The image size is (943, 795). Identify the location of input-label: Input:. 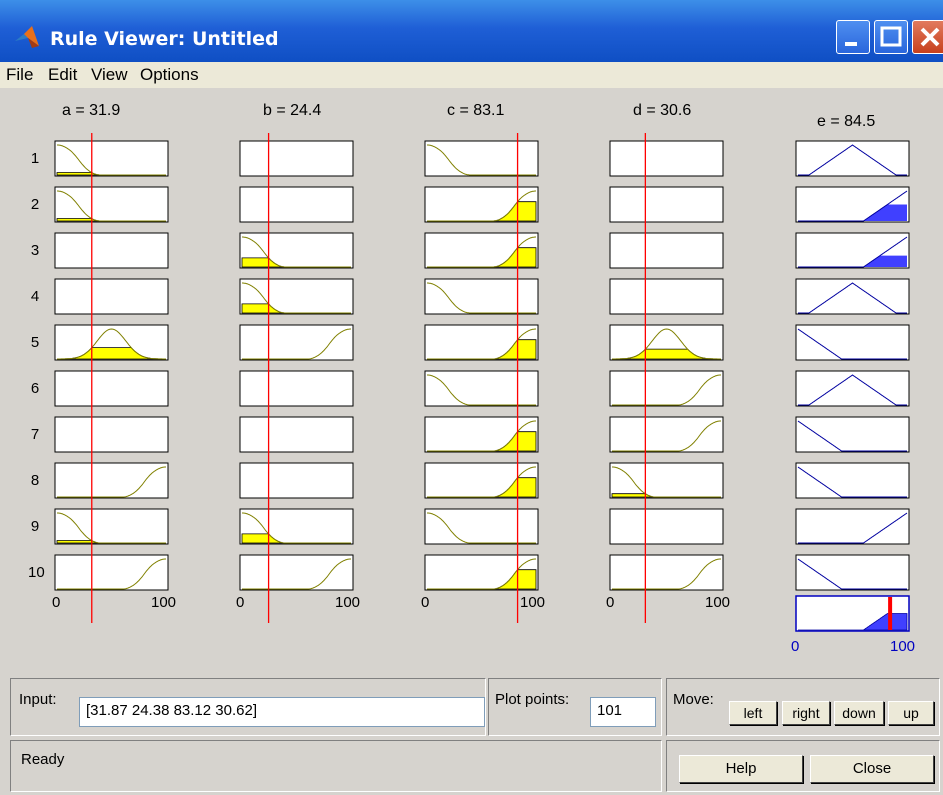
(38, 699).